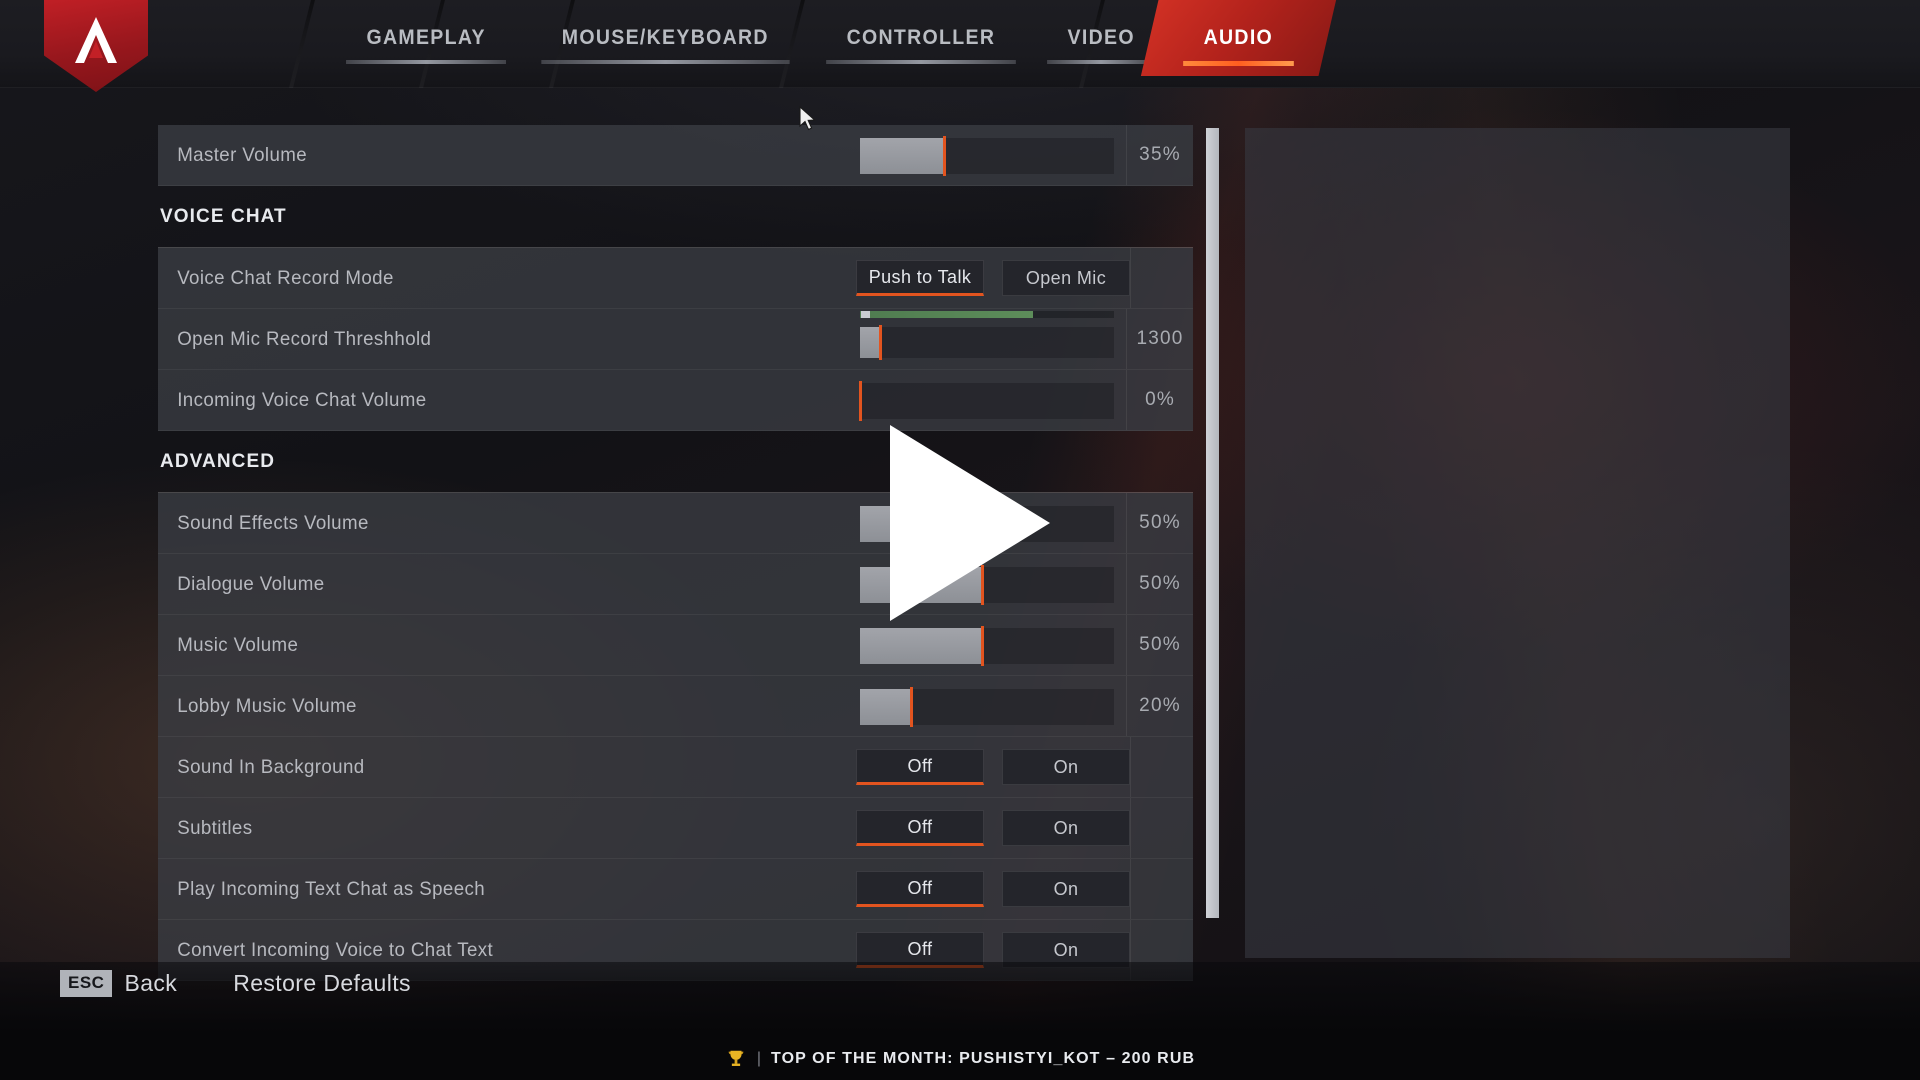 This screenshot has height=1080, width=1920. What do you see at coordinates (736, 1058) in the screenshot?
I see `trophy-icon` at bounding box center [736, 1058].